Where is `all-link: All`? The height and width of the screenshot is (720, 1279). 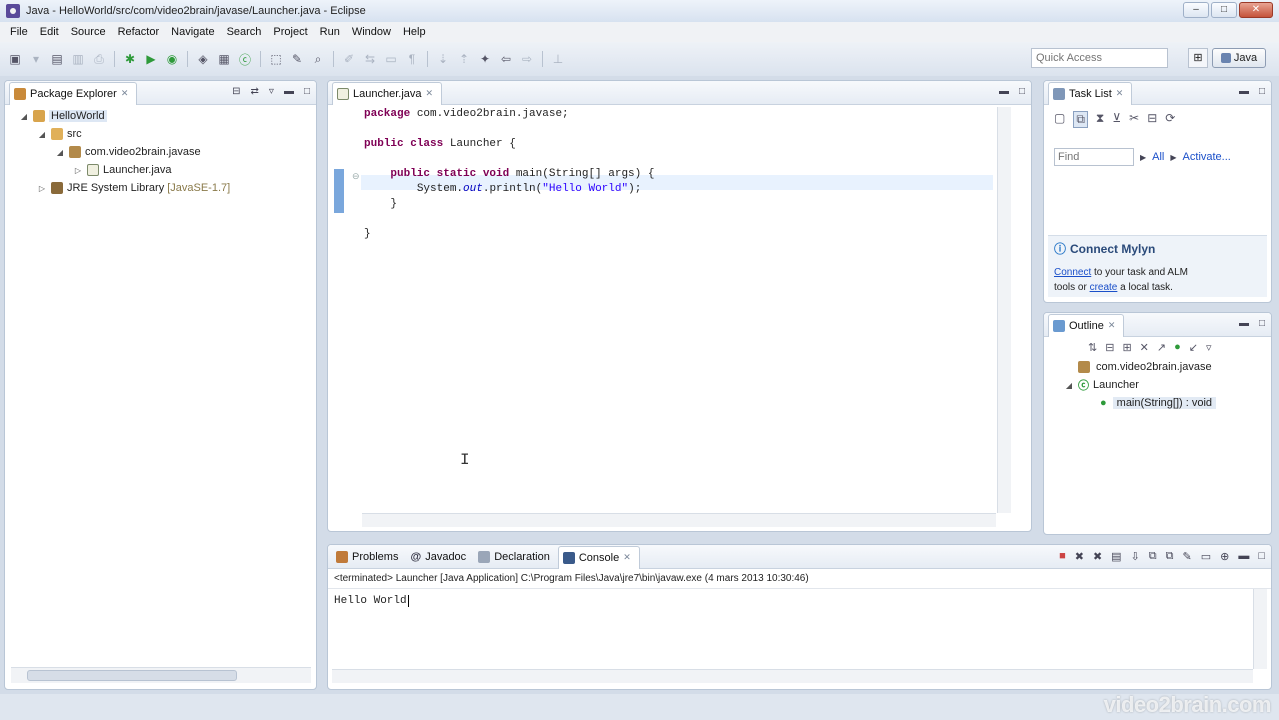
all-link: All is located at coordinates (1158, 157).